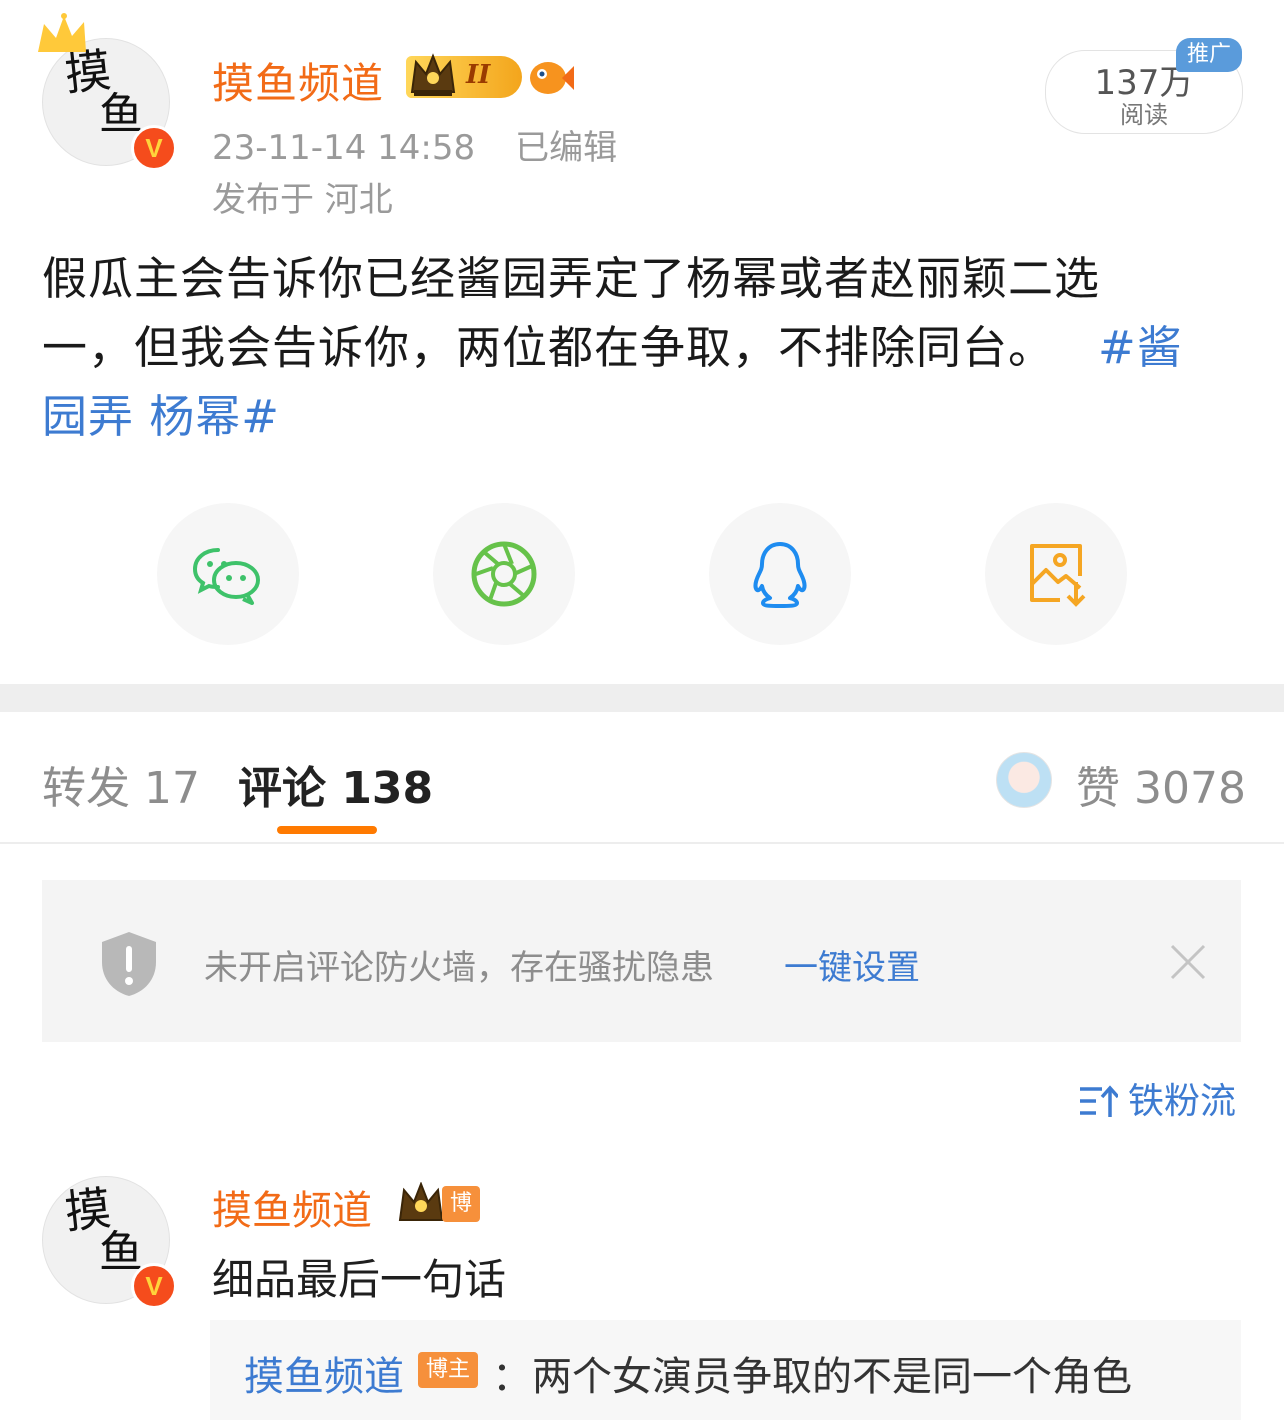 This screenshot has height=1420, width=1284. I want to click on comment-author-name: 摸鱼频道, so click(292, 1207).